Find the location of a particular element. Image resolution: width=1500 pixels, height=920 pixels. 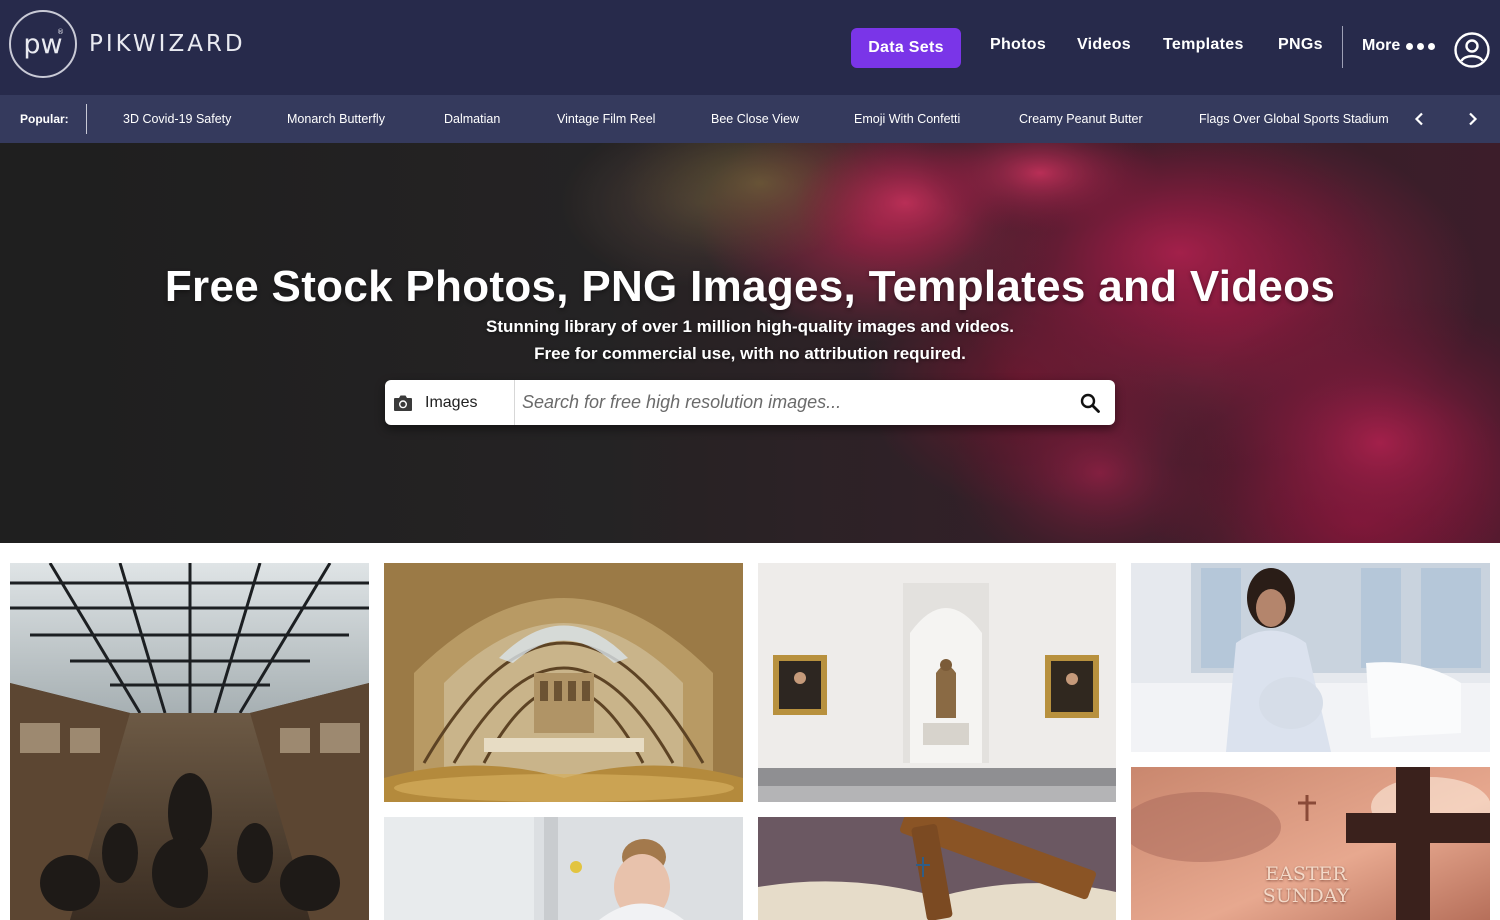

cross-bible-image is located at coordinates (937, 868).